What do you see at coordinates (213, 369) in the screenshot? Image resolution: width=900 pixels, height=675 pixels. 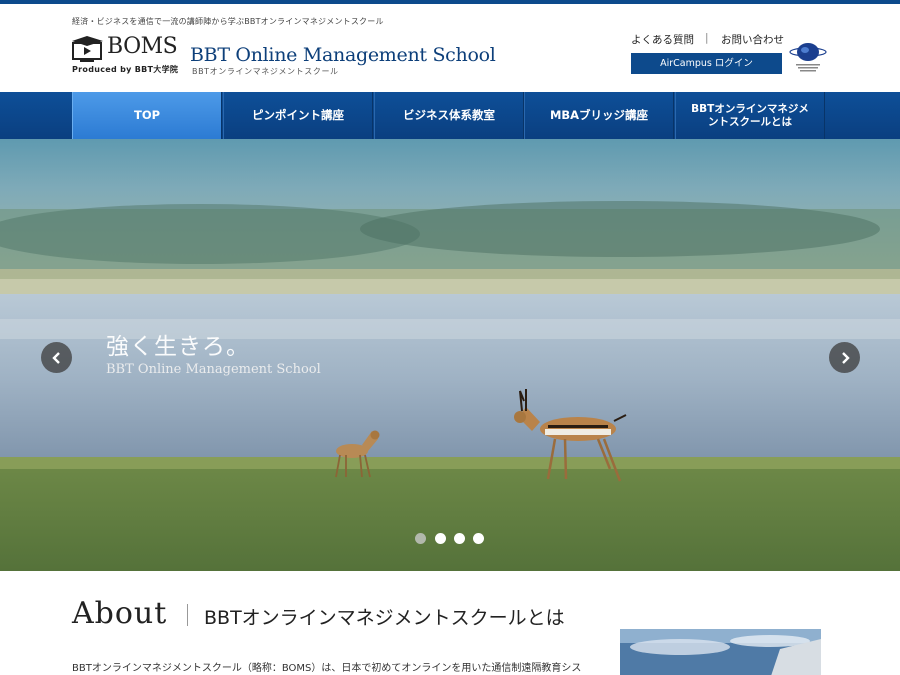 I see `hero-subtitle: BBT Online Management School` at bounding box center [213, 369].